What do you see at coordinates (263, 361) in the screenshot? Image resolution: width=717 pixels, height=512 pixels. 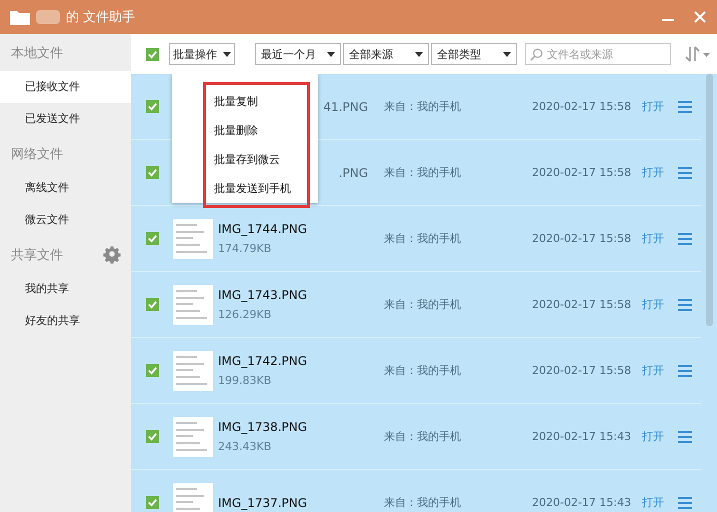 I see `file-name: IMG_1742.PNG` at bounding box center [263, 361].